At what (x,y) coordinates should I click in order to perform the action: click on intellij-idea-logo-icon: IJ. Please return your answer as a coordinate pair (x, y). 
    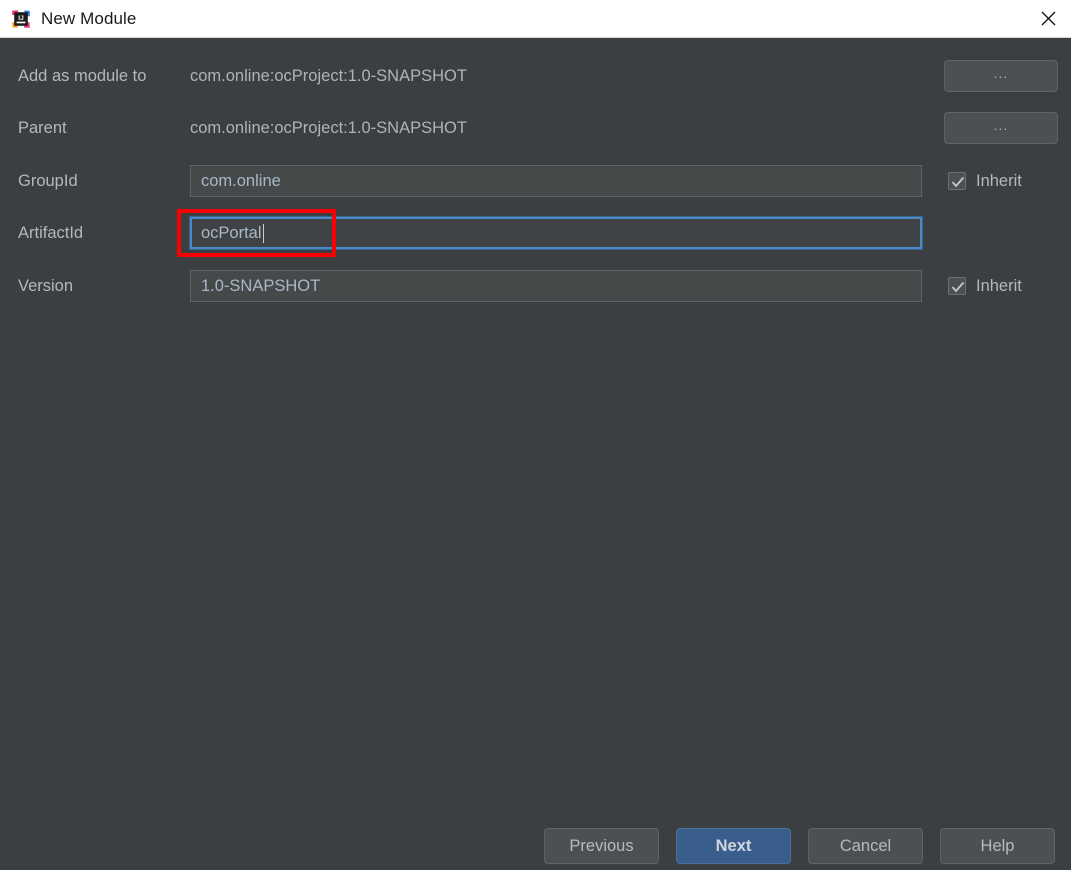
    Looking at the image, I should click on (21, 19).